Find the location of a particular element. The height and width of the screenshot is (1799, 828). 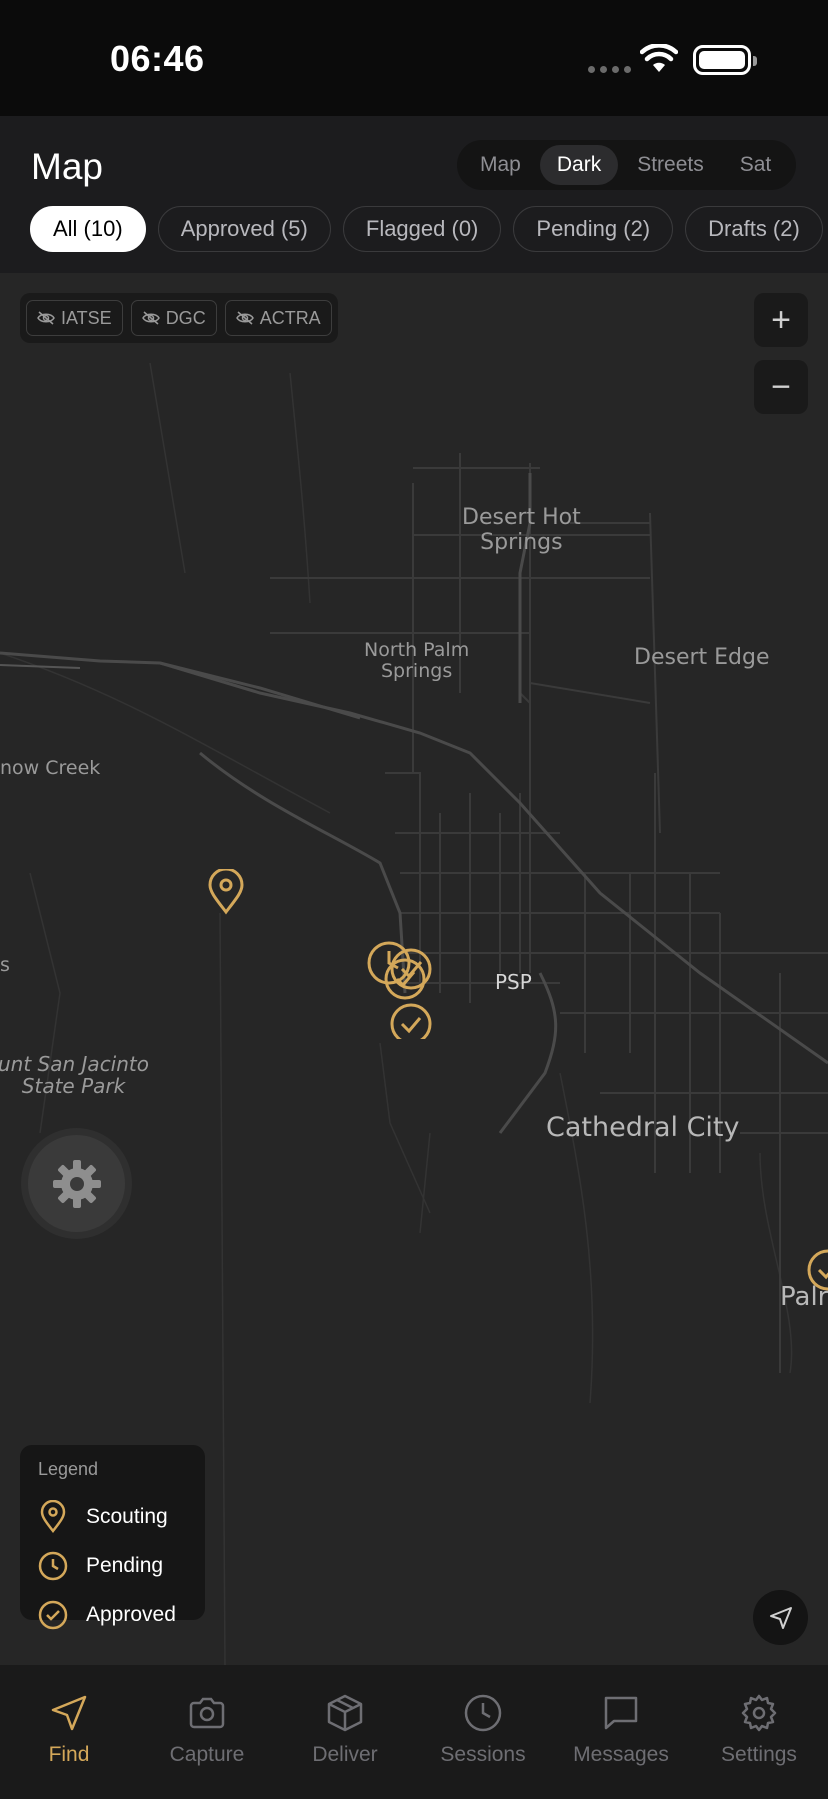

tab-deliver: Deliver is located at coordinates (345, 1732).